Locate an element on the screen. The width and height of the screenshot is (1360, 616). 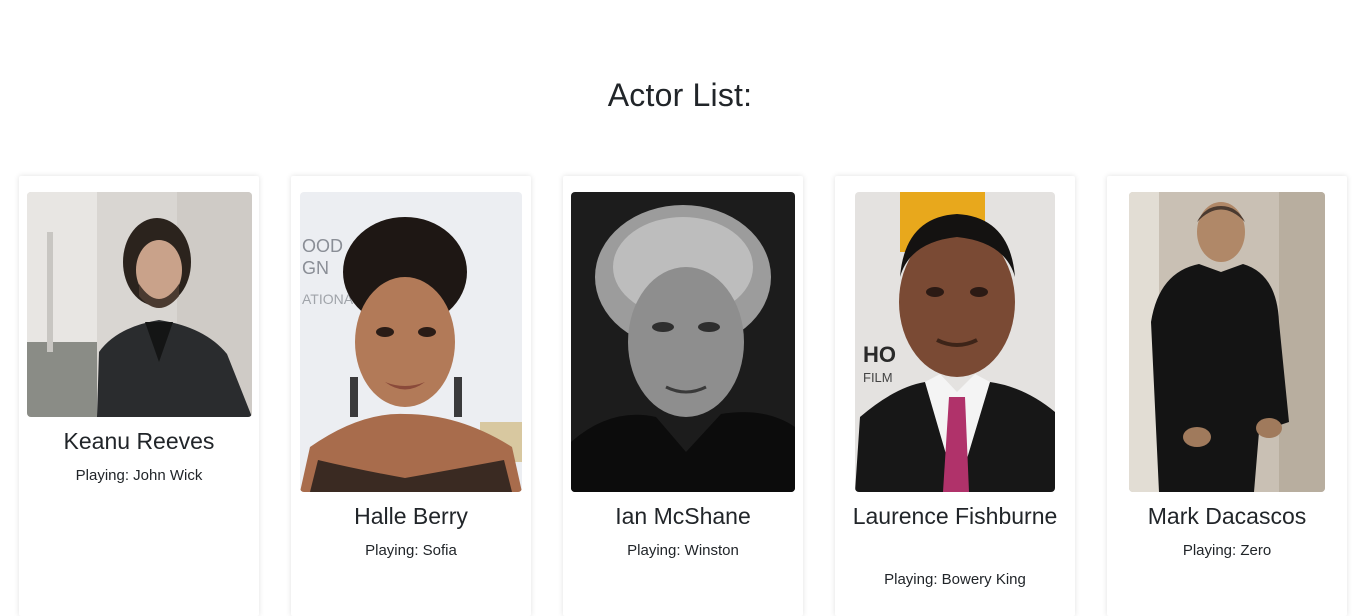
page-title: Actor List: is located at coordinates (680, 95).